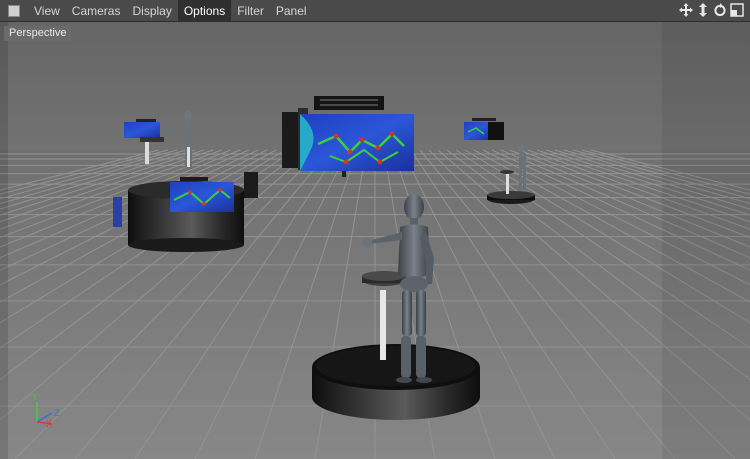  What do you see at coordinates (38, 33) in the screenshot?
I see `viewport-camera-label: Perspective` at bounding box center [38, 33].